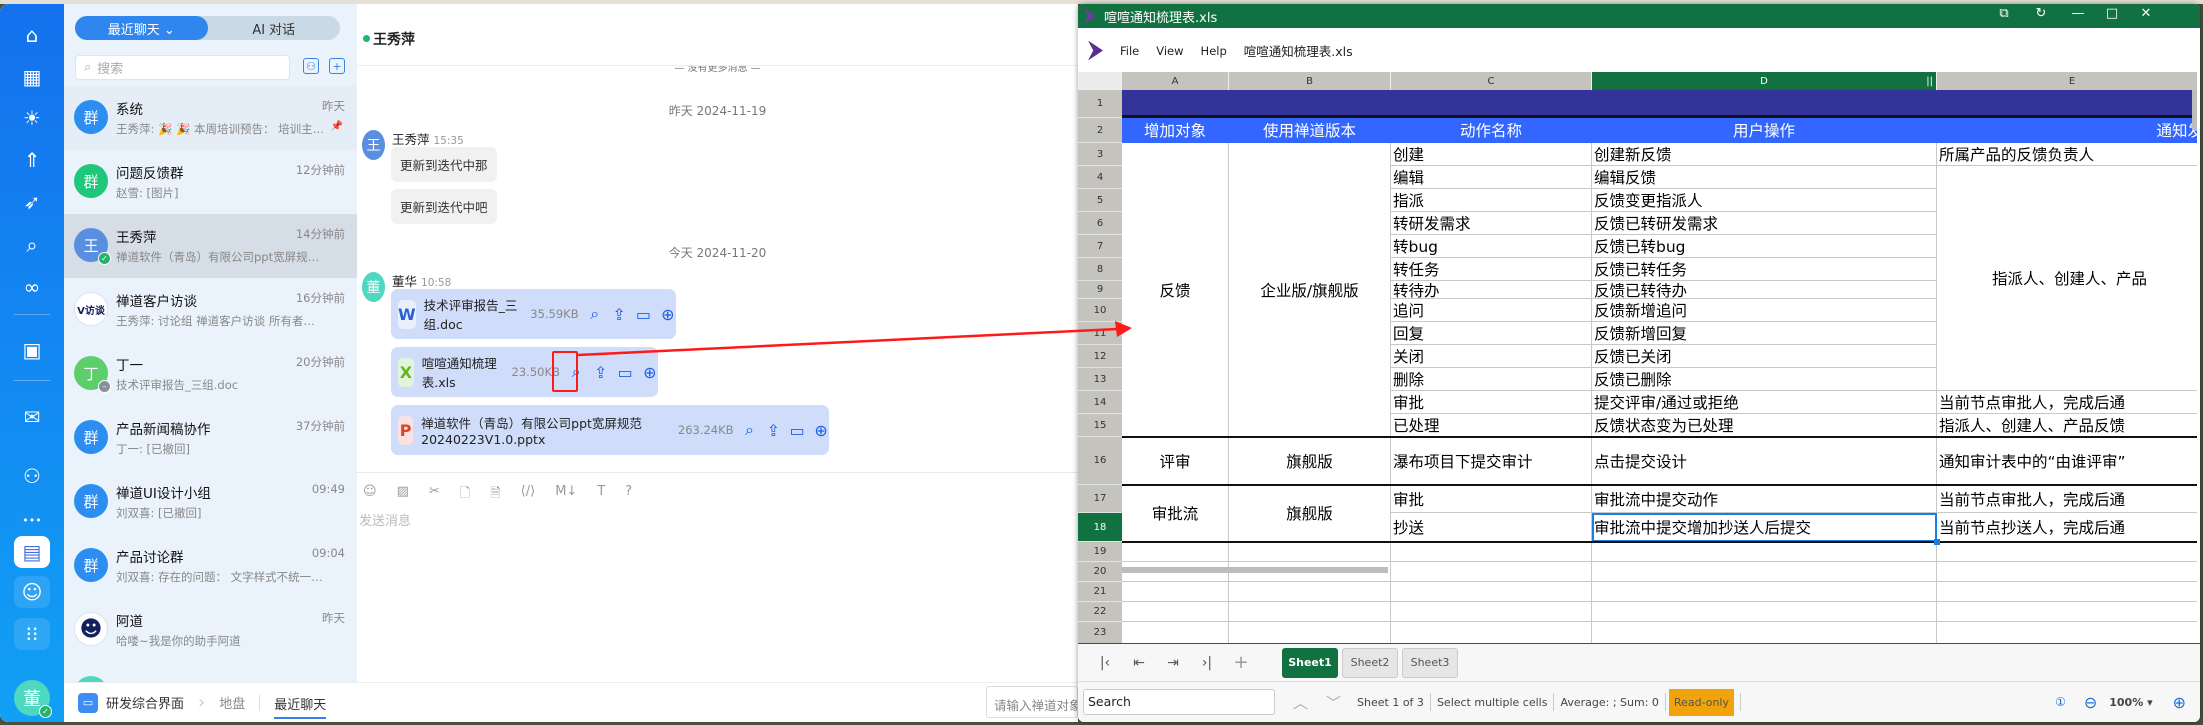 This screenshot has width=2203, height=725. Describe the element at coordinates (1491, 356) in the screenshot. I see `sheet-cell: 关闭` at that location.